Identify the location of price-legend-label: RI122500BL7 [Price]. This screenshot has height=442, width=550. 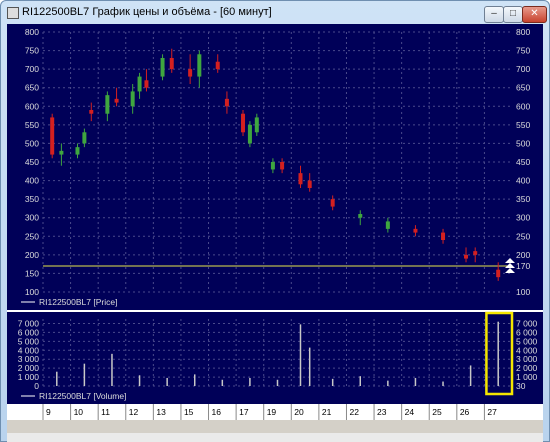
(78, 302).